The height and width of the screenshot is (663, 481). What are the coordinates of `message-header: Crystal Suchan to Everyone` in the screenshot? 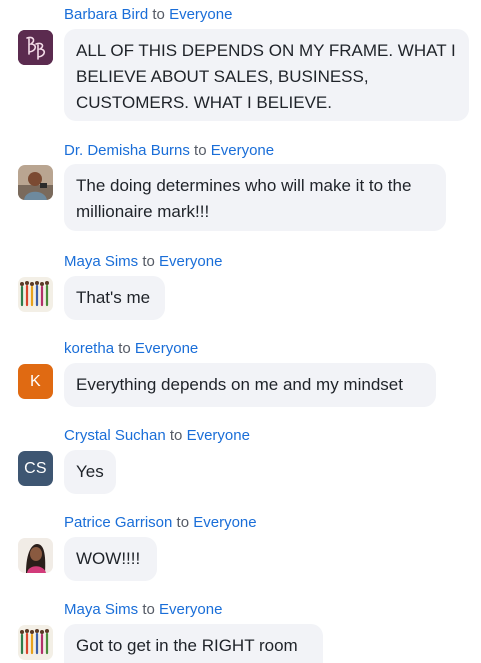 It's located at (157, 436).